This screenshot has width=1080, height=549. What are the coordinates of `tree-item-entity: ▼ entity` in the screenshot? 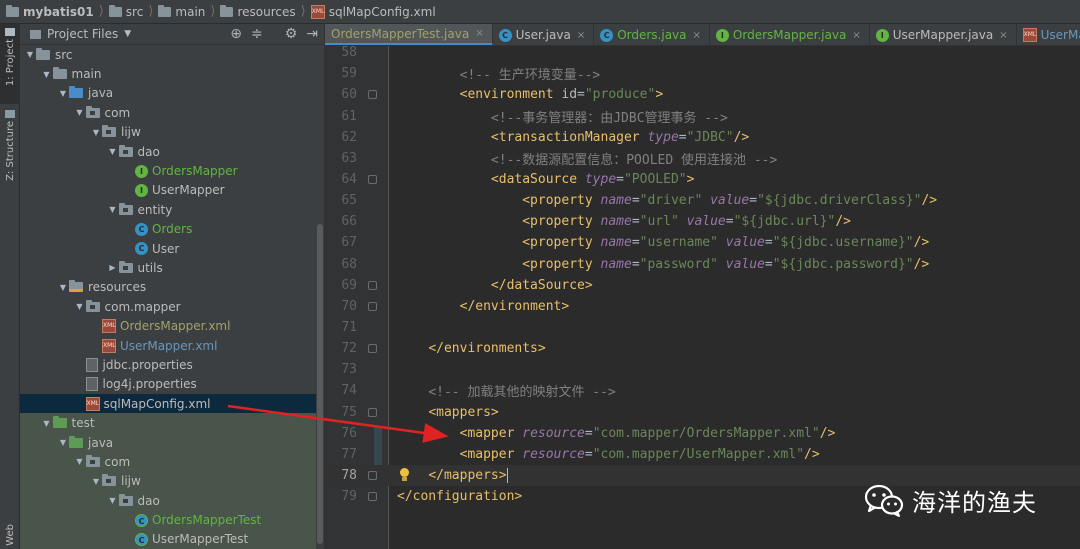 It's located at (168, 209).